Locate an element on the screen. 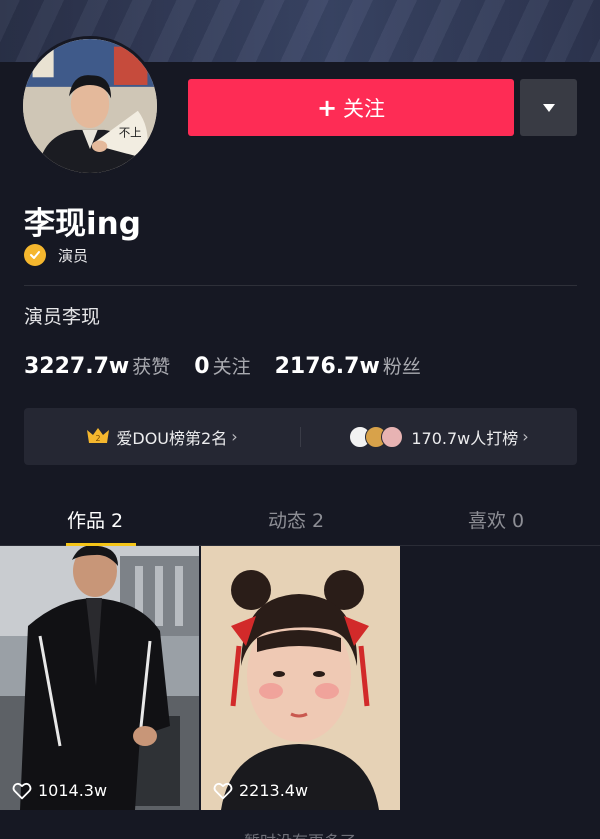 This screenshot has width=600, height=839. video-likes-count: 1014.3w is located at coordinates (73, 790).